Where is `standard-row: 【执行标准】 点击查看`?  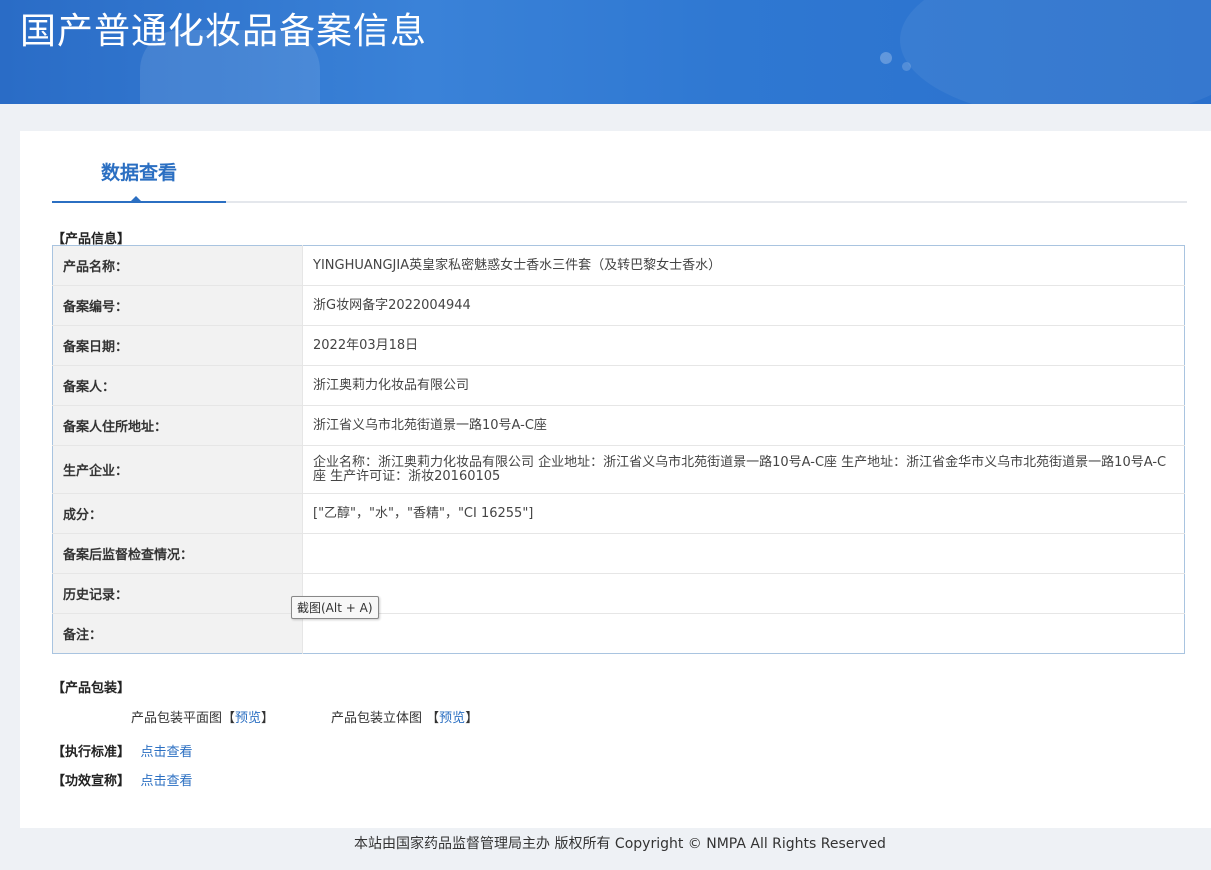 standard-row: 【执行标准】 点击查看 is located at coordinates (122, 750).